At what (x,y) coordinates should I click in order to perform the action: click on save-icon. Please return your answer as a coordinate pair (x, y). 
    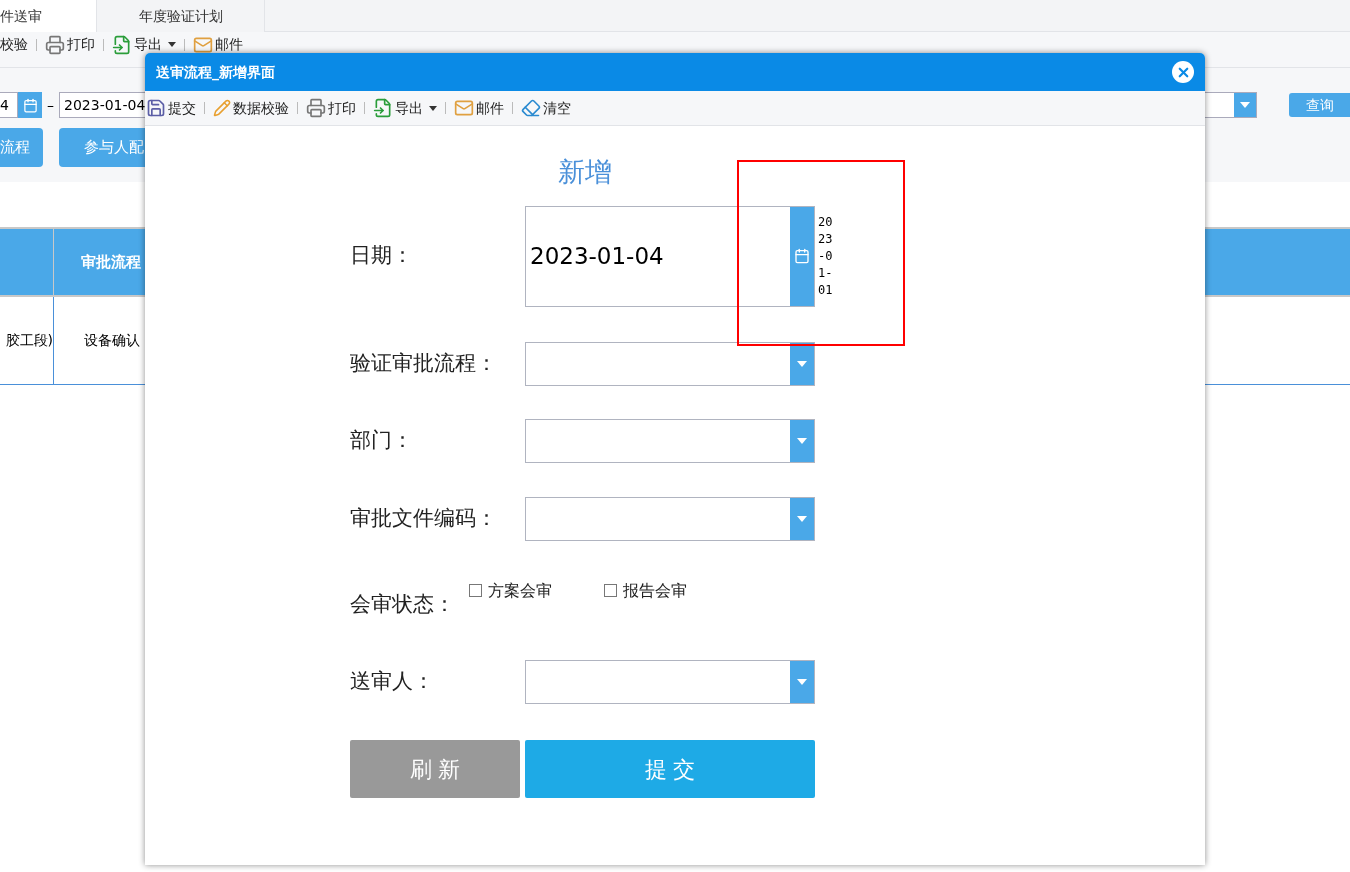
    Looking at the image, I should click on (156, 108).